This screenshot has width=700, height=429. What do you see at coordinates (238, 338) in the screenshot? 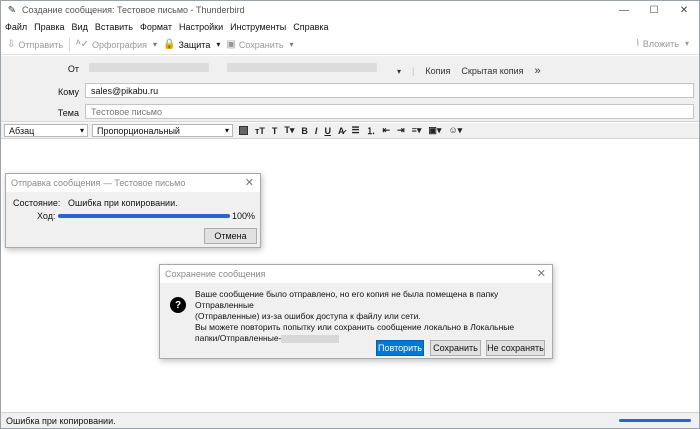
I see `local-folder-path: папки/Отправленные-` at bounding box center [238, 338].